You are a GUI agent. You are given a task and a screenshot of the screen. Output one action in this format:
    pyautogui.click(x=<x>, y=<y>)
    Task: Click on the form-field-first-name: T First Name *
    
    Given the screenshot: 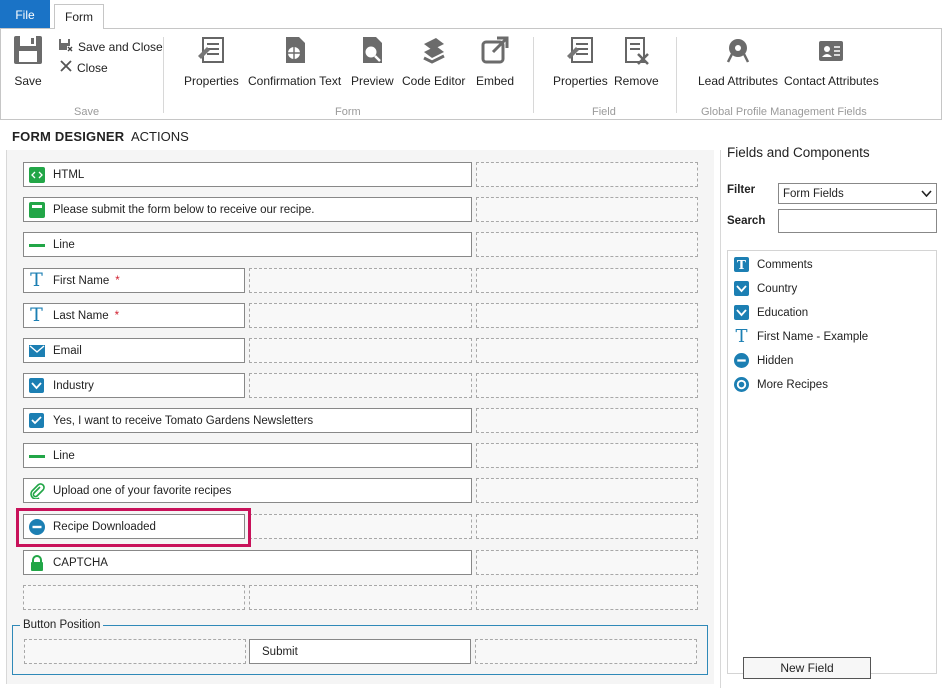 What is the action you would take?
    pyautogui.click(x=134, y=280)
    